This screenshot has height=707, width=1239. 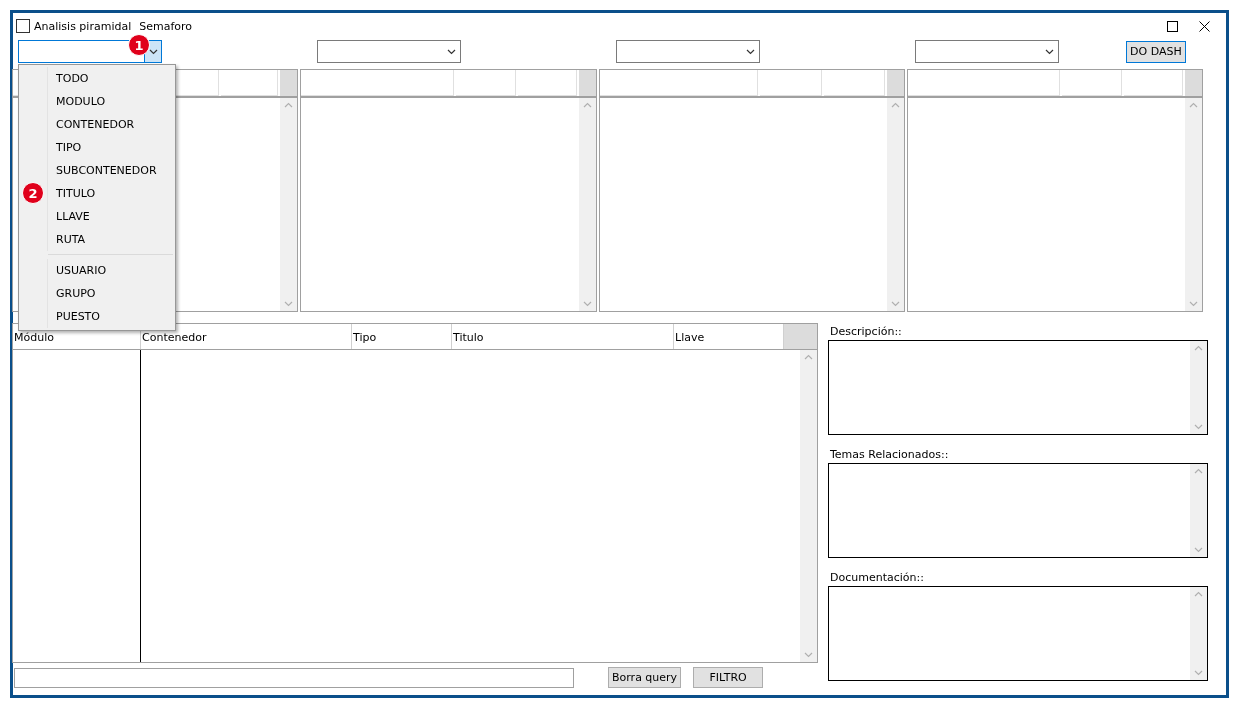 What do you see at coordinates (402, 336) in the screenshot?
I see `column-header: Tipo` at bounding box center [402, 336].